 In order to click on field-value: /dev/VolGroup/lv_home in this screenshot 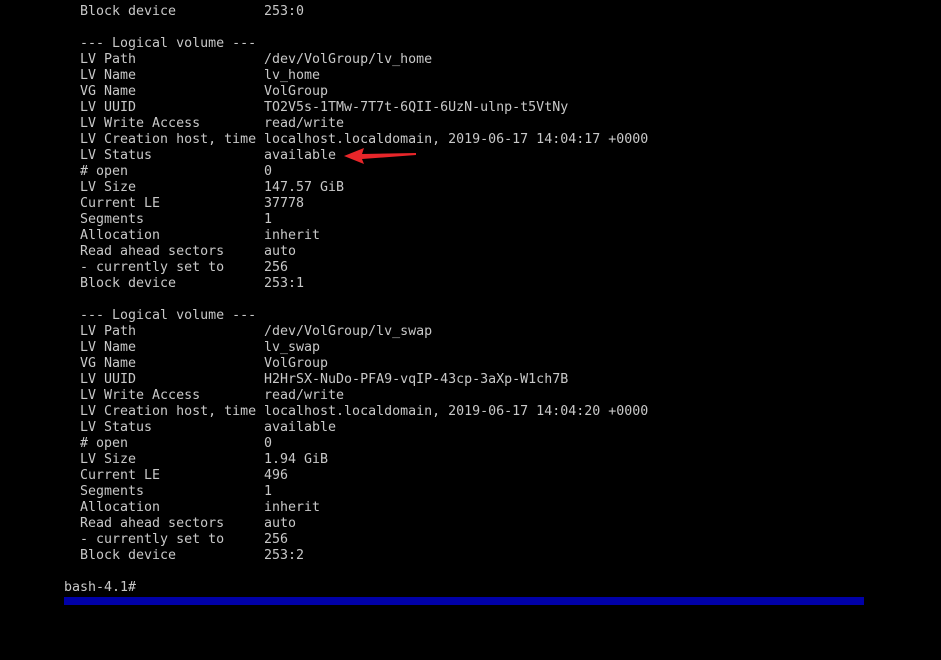, I will do `click(348, 59)`.